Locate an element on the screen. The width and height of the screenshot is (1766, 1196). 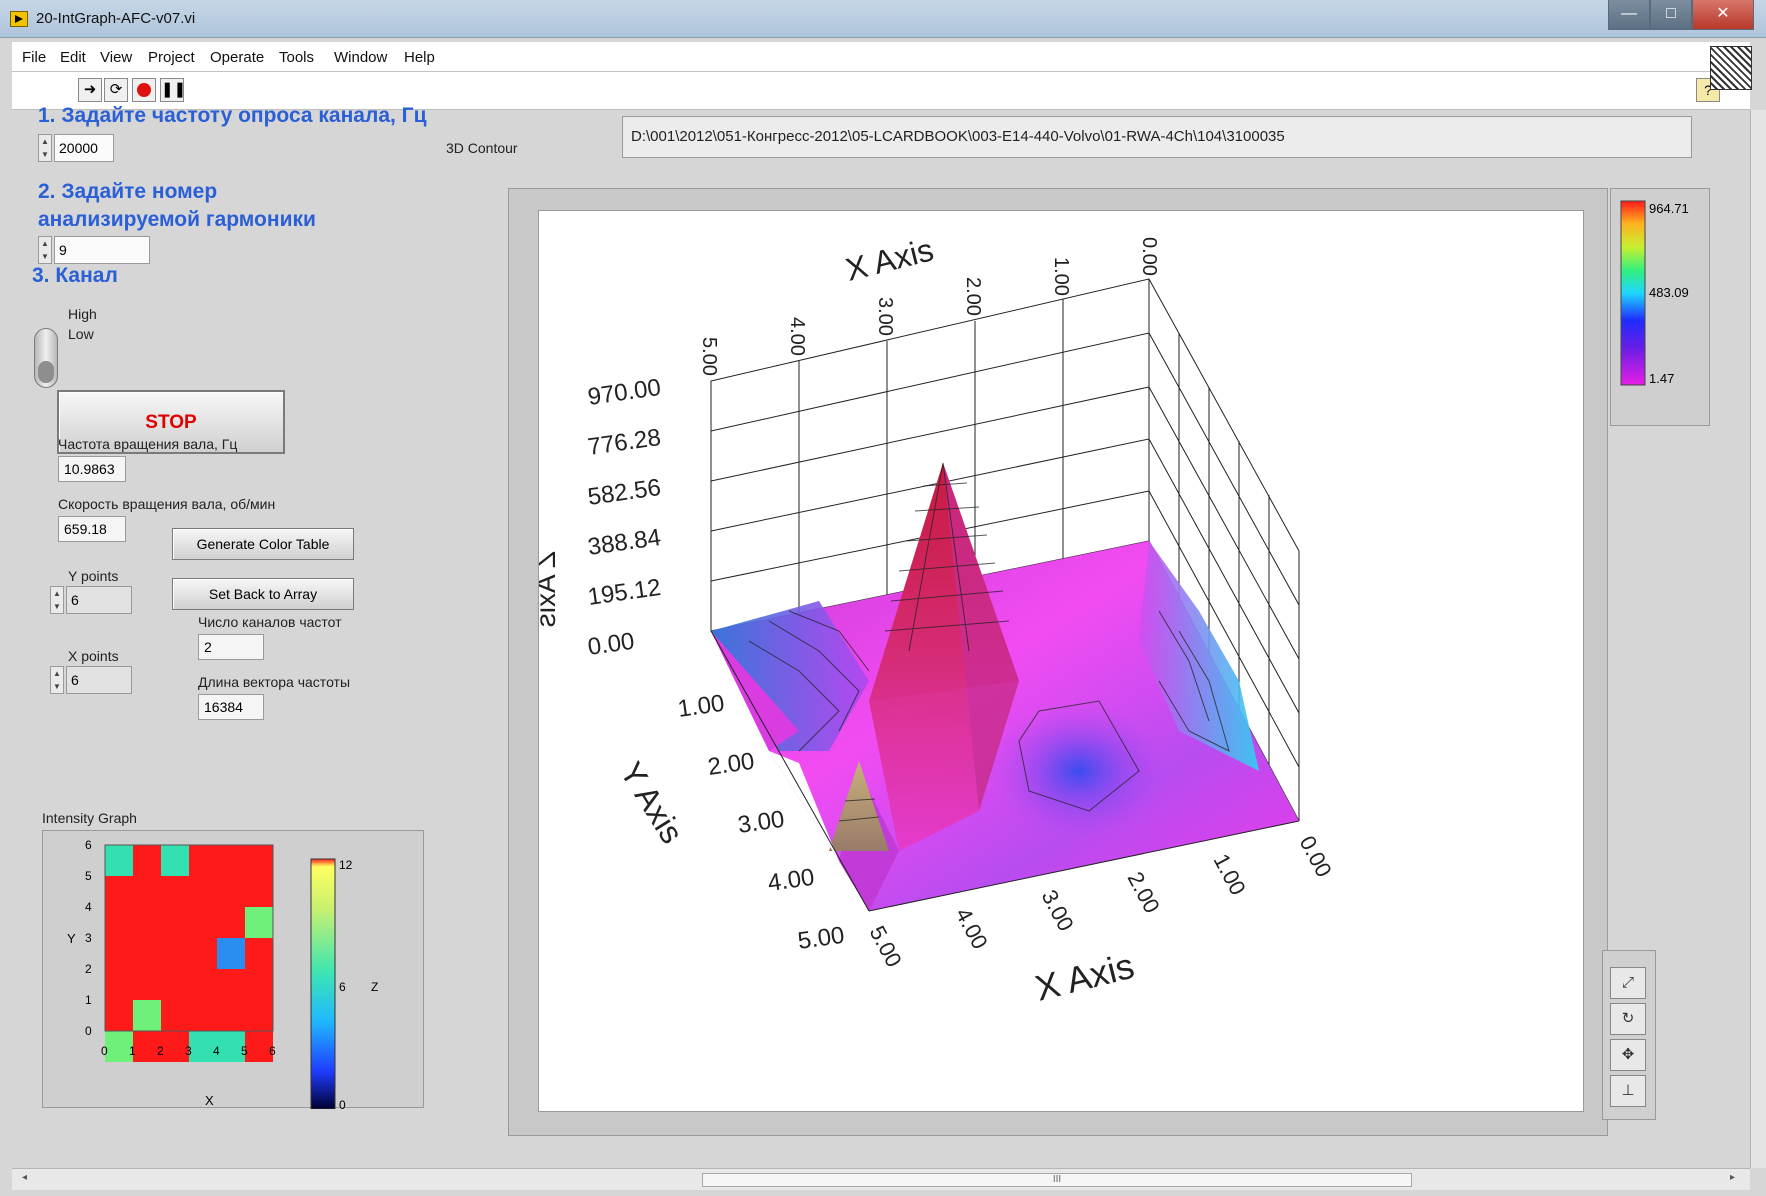
intensity-graph: 0123456 0123456 X Y 12 6 0 Z is located at coordinates (233, 969).